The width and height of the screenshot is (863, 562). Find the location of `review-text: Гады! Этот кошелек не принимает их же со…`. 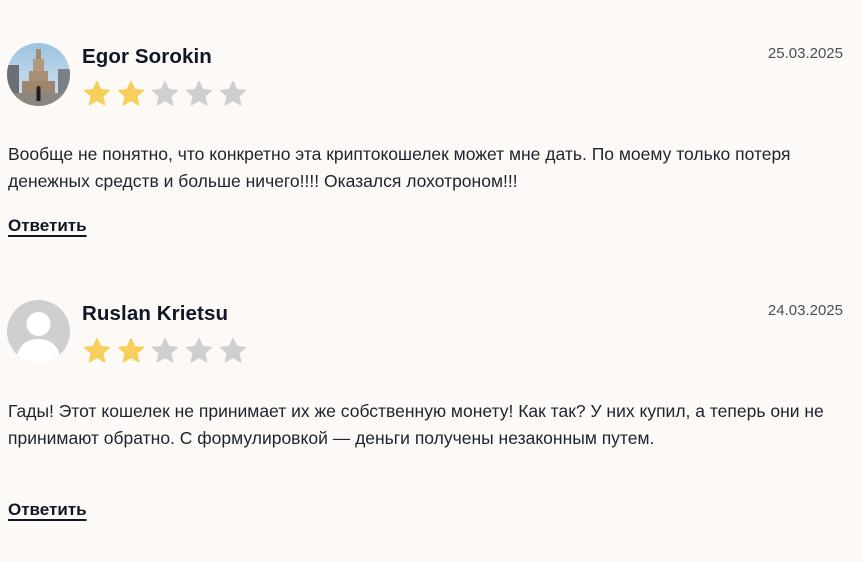

review-text: Гады! Этот кошелек не принимает их же со… is located at coordinates (416, 424).